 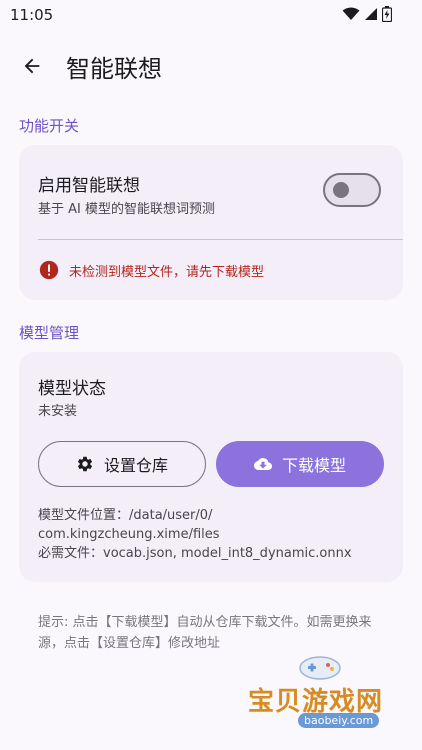 I want to click on section-header-feature: 功能开关, so click(x=49, y=126).